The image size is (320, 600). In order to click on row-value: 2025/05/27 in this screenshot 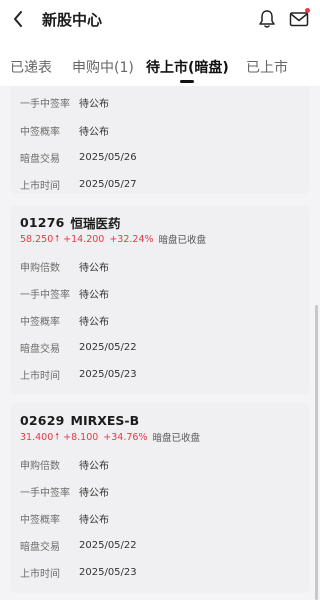, I will do `click(108, 184)`.